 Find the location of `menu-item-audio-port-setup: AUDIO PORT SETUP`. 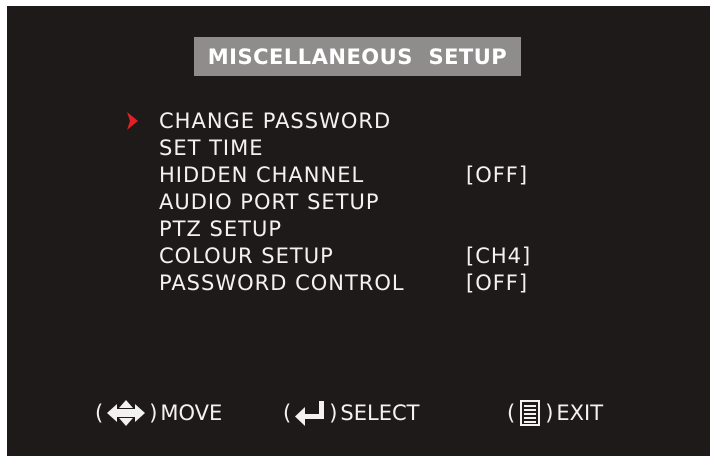

menu-item-audio-port-setup: AUDIO PORT SETUP is located at coordinates (307, 202).